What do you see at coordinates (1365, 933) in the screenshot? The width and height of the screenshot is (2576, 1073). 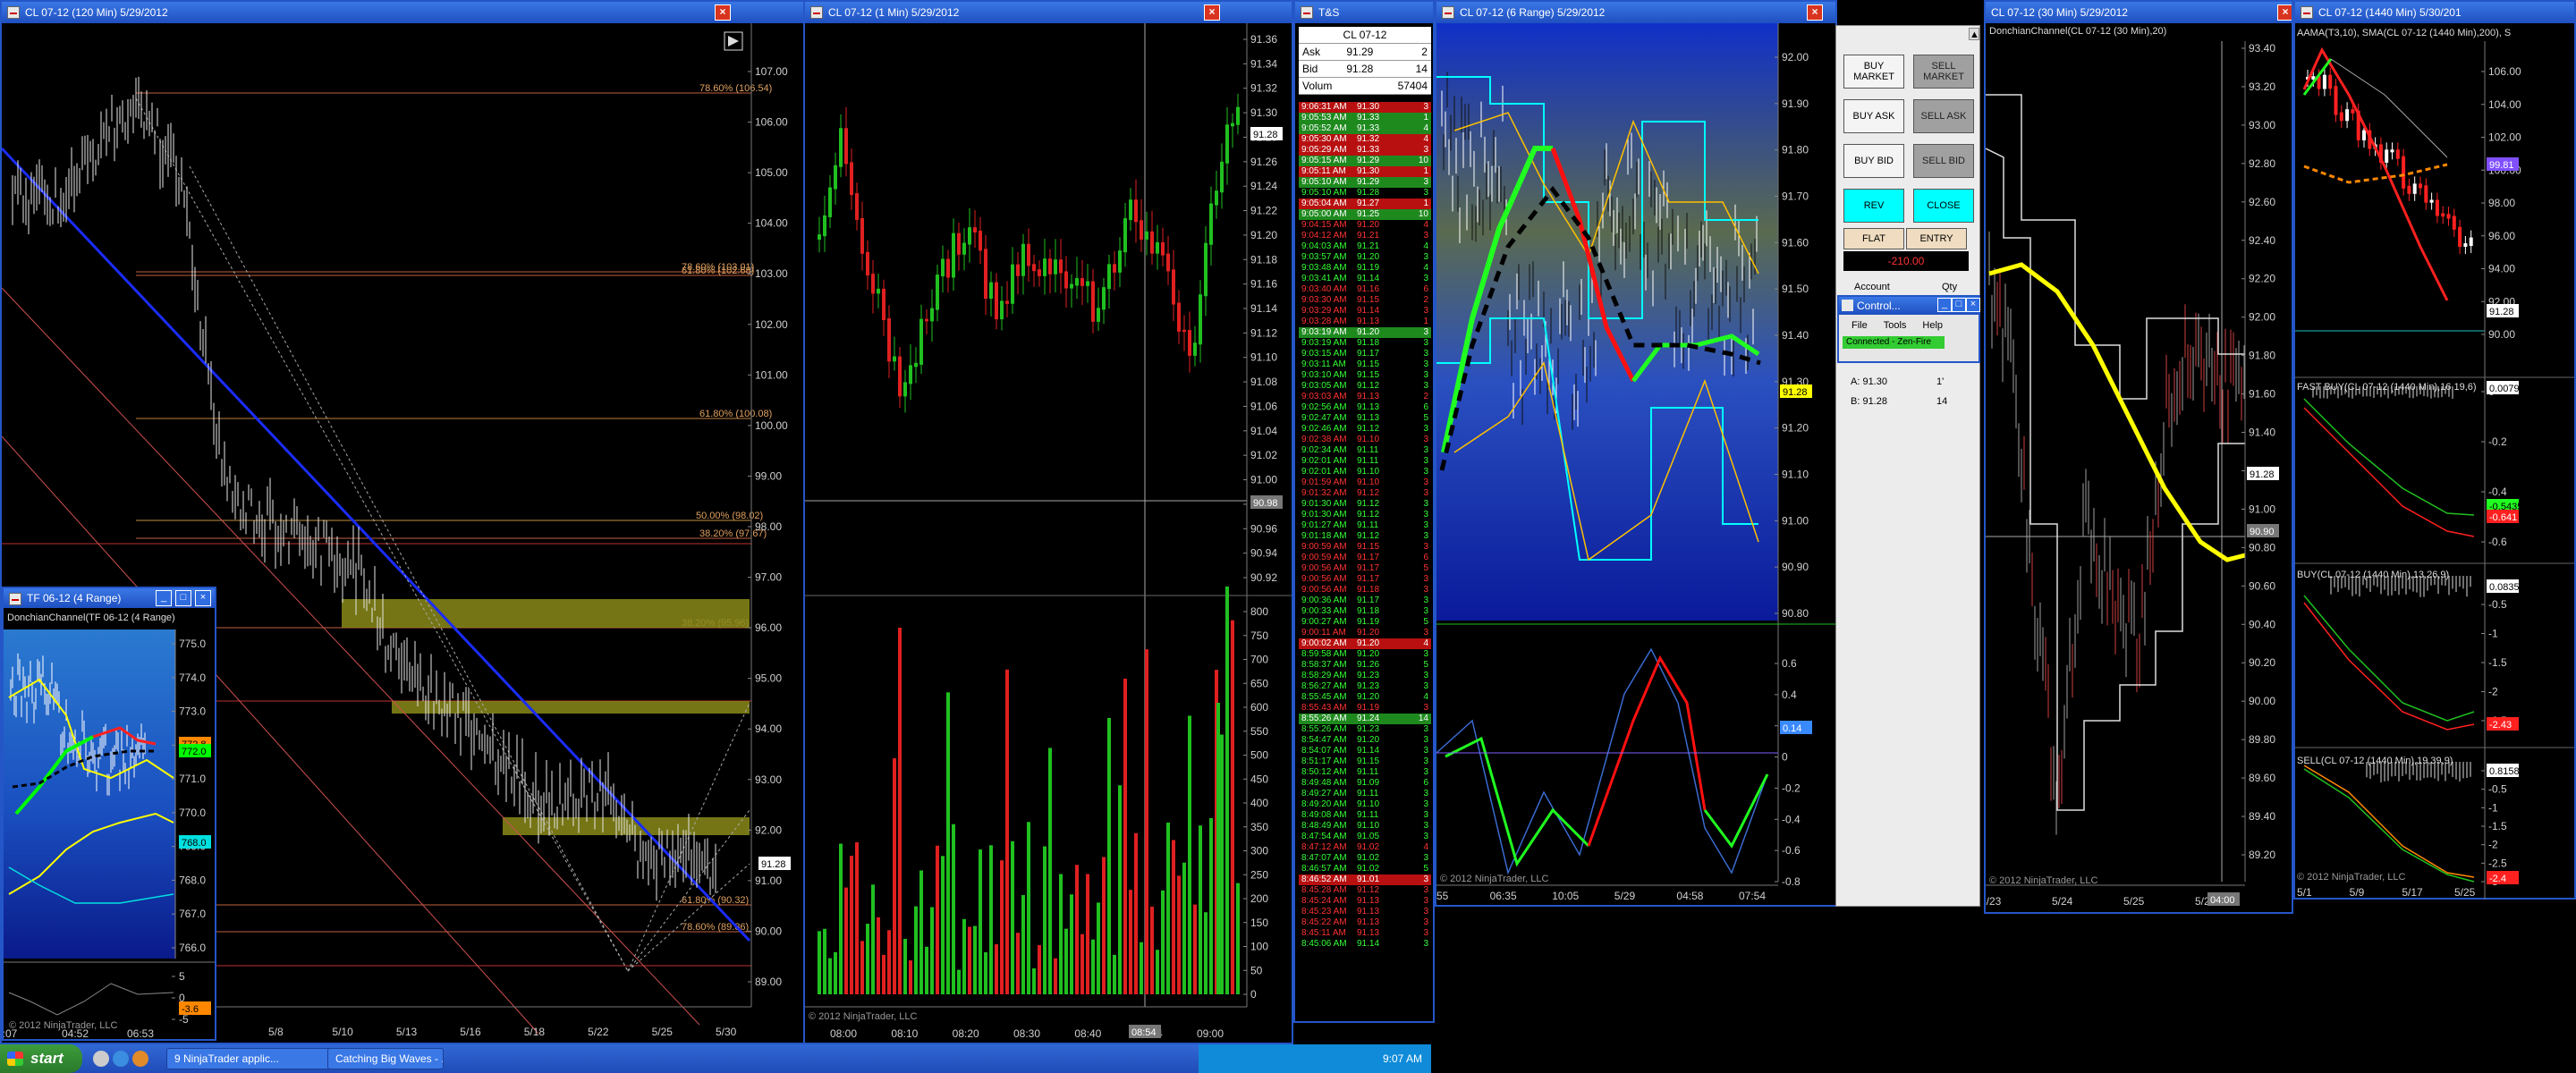 I see `ts-row: 8:45:11 AM 91.13 3` at bounding box center [1365, 933].